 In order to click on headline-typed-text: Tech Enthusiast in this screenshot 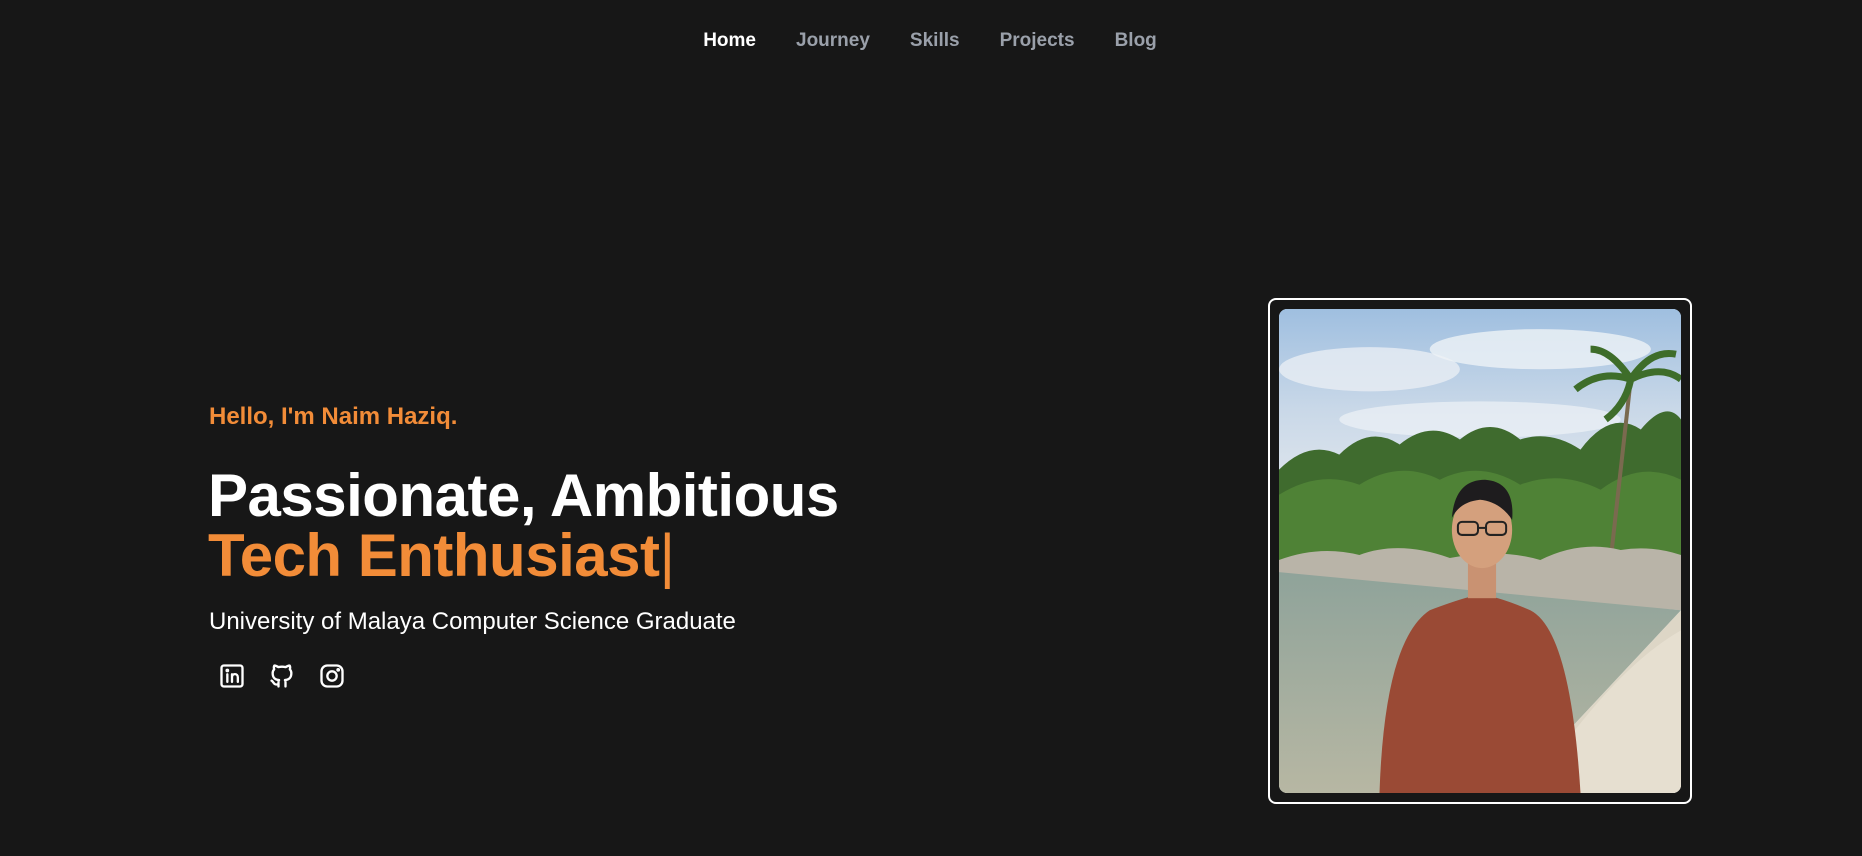, I will do `click(434, 555)`.